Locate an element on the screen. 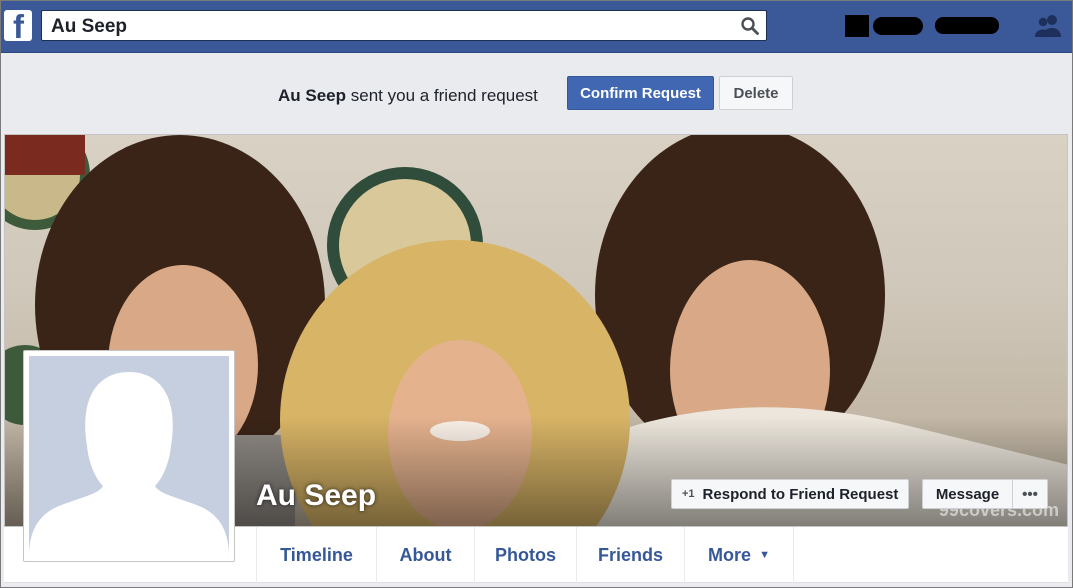  more-options-button: ••• is located at coordinates (1030, 494).